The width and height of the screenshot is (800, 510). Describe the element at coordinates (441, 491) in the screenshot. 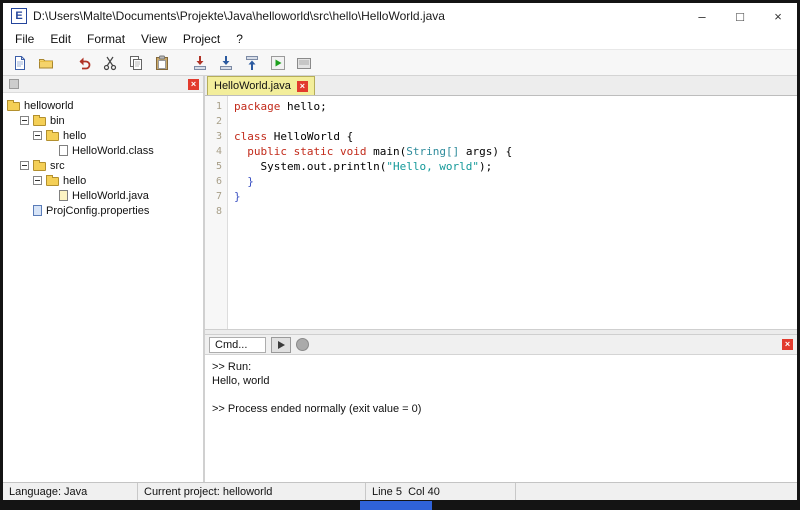

I see `status-position: Line 5 Col 40` at that location.